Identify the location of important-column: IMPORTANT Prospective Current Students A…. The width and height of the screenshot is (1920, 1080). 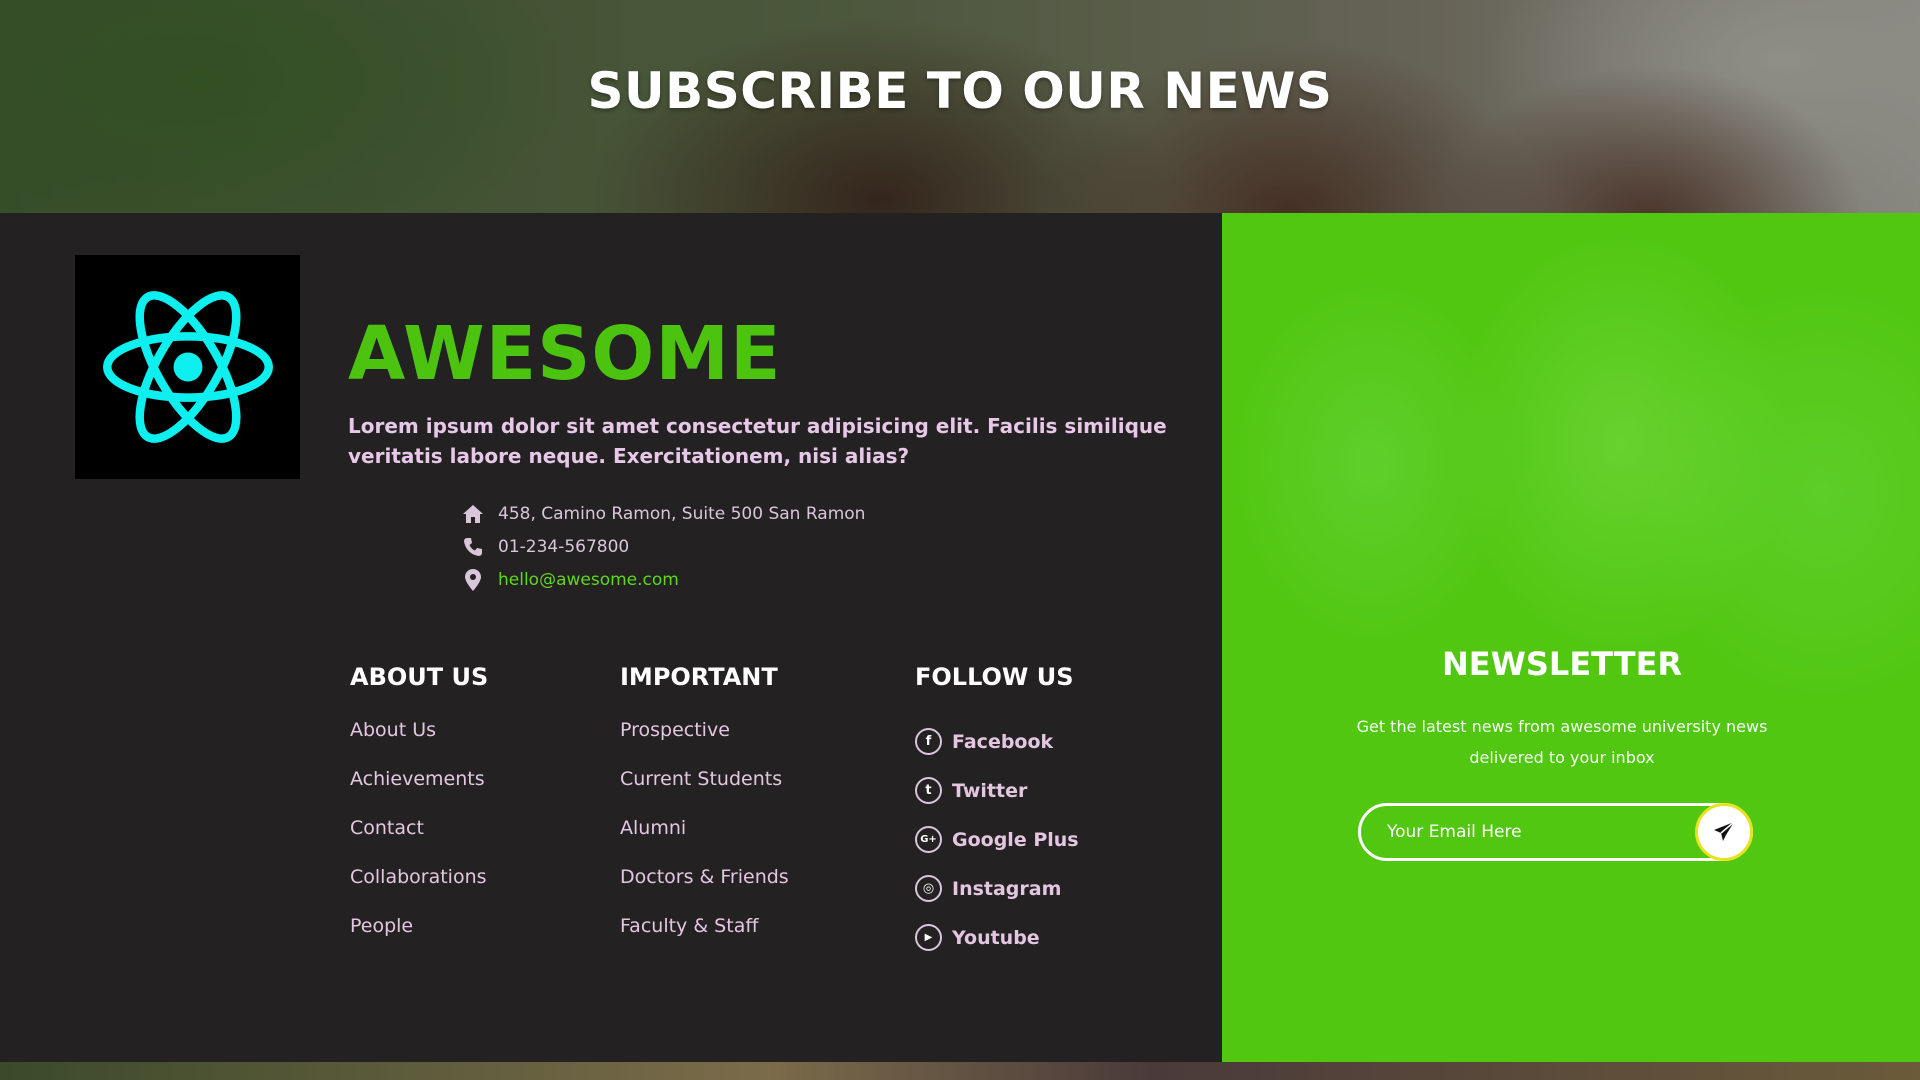
(704, 812).